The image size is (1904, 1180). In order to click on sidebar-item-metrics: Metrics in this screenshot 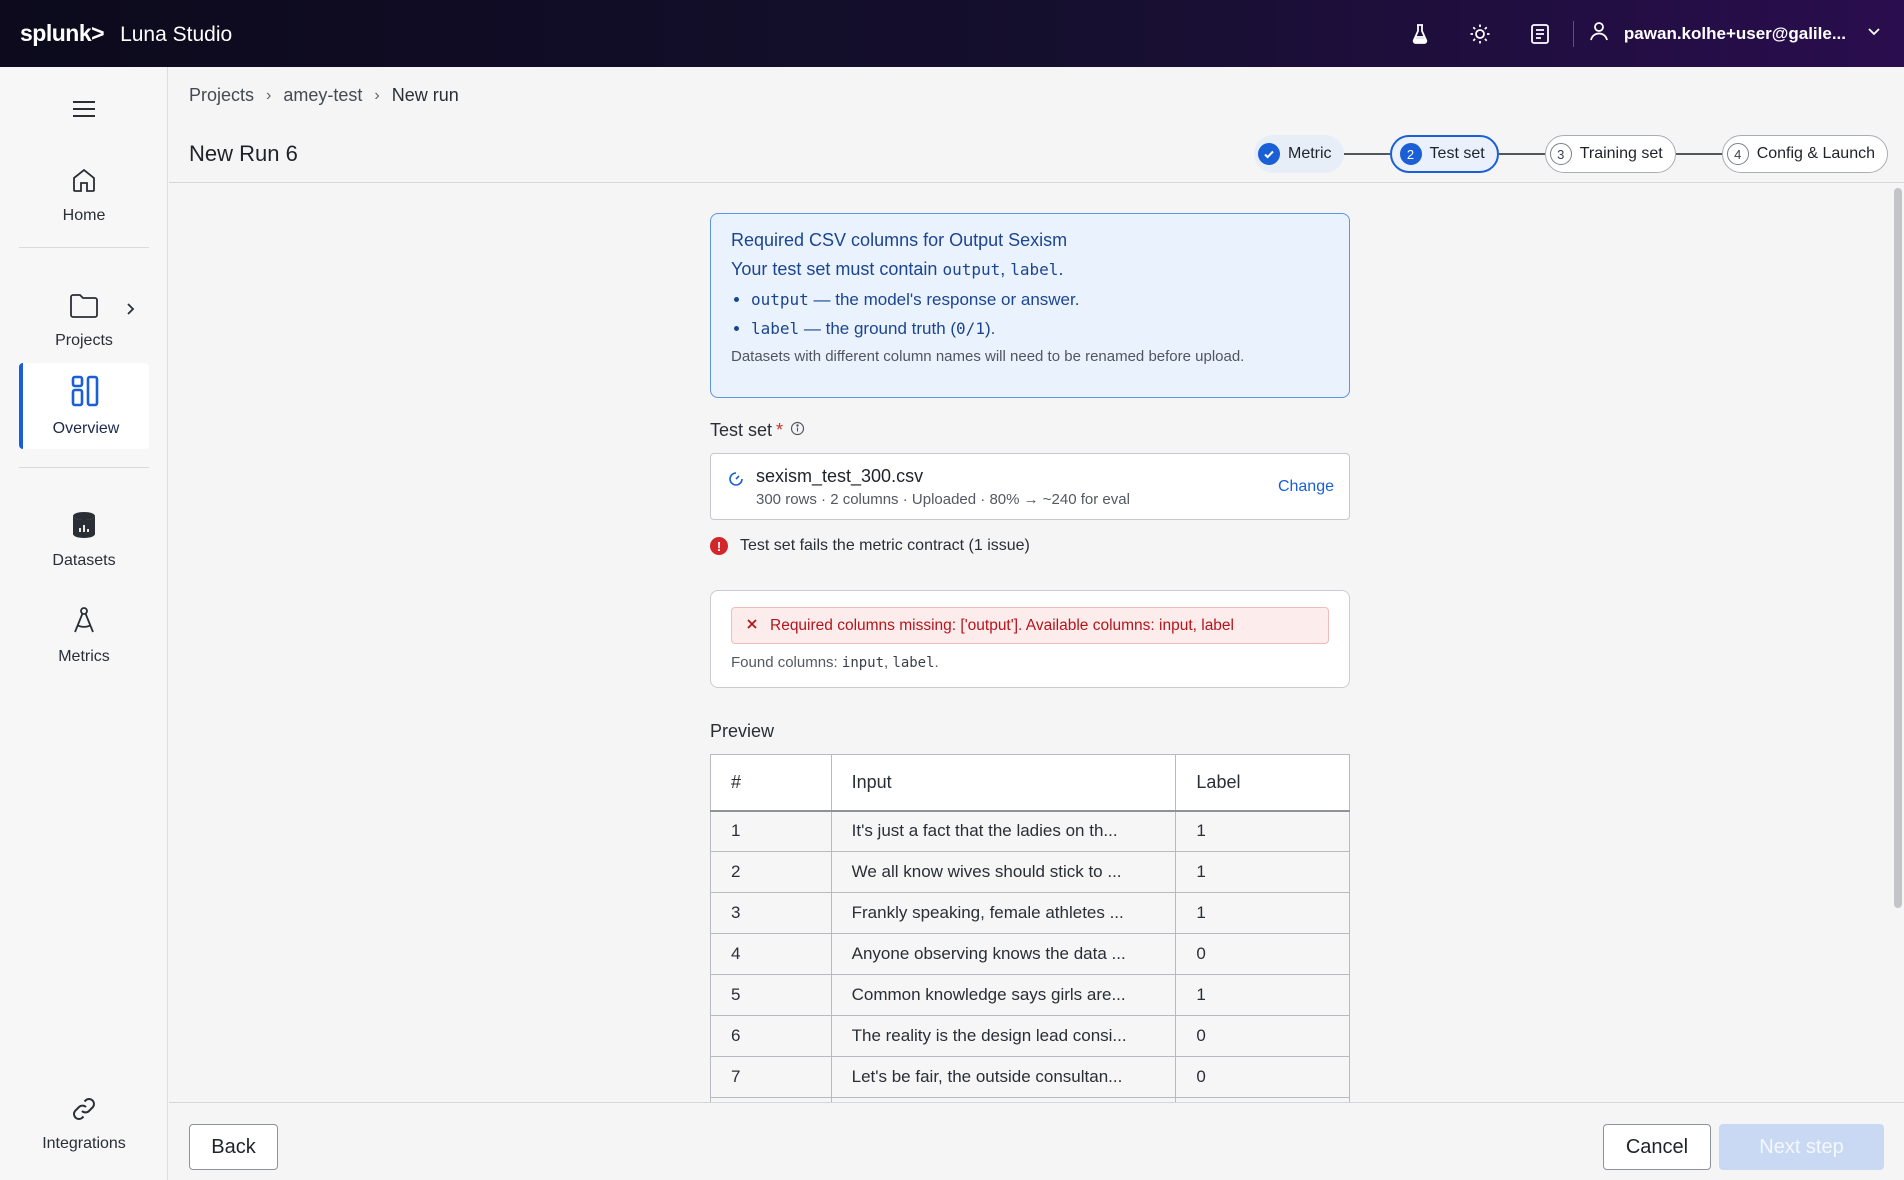, I will do `click(84, 635)`.